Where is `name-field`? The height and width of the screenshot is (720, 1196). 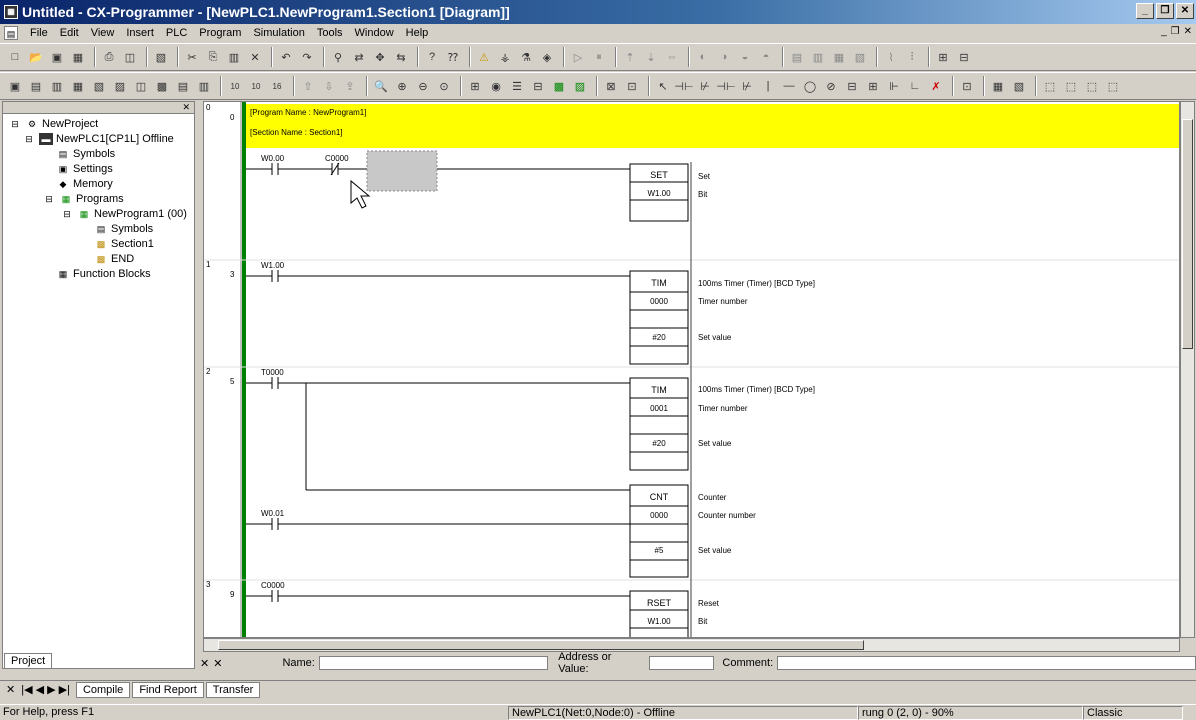 name-field is located at coordinates (433, 663).